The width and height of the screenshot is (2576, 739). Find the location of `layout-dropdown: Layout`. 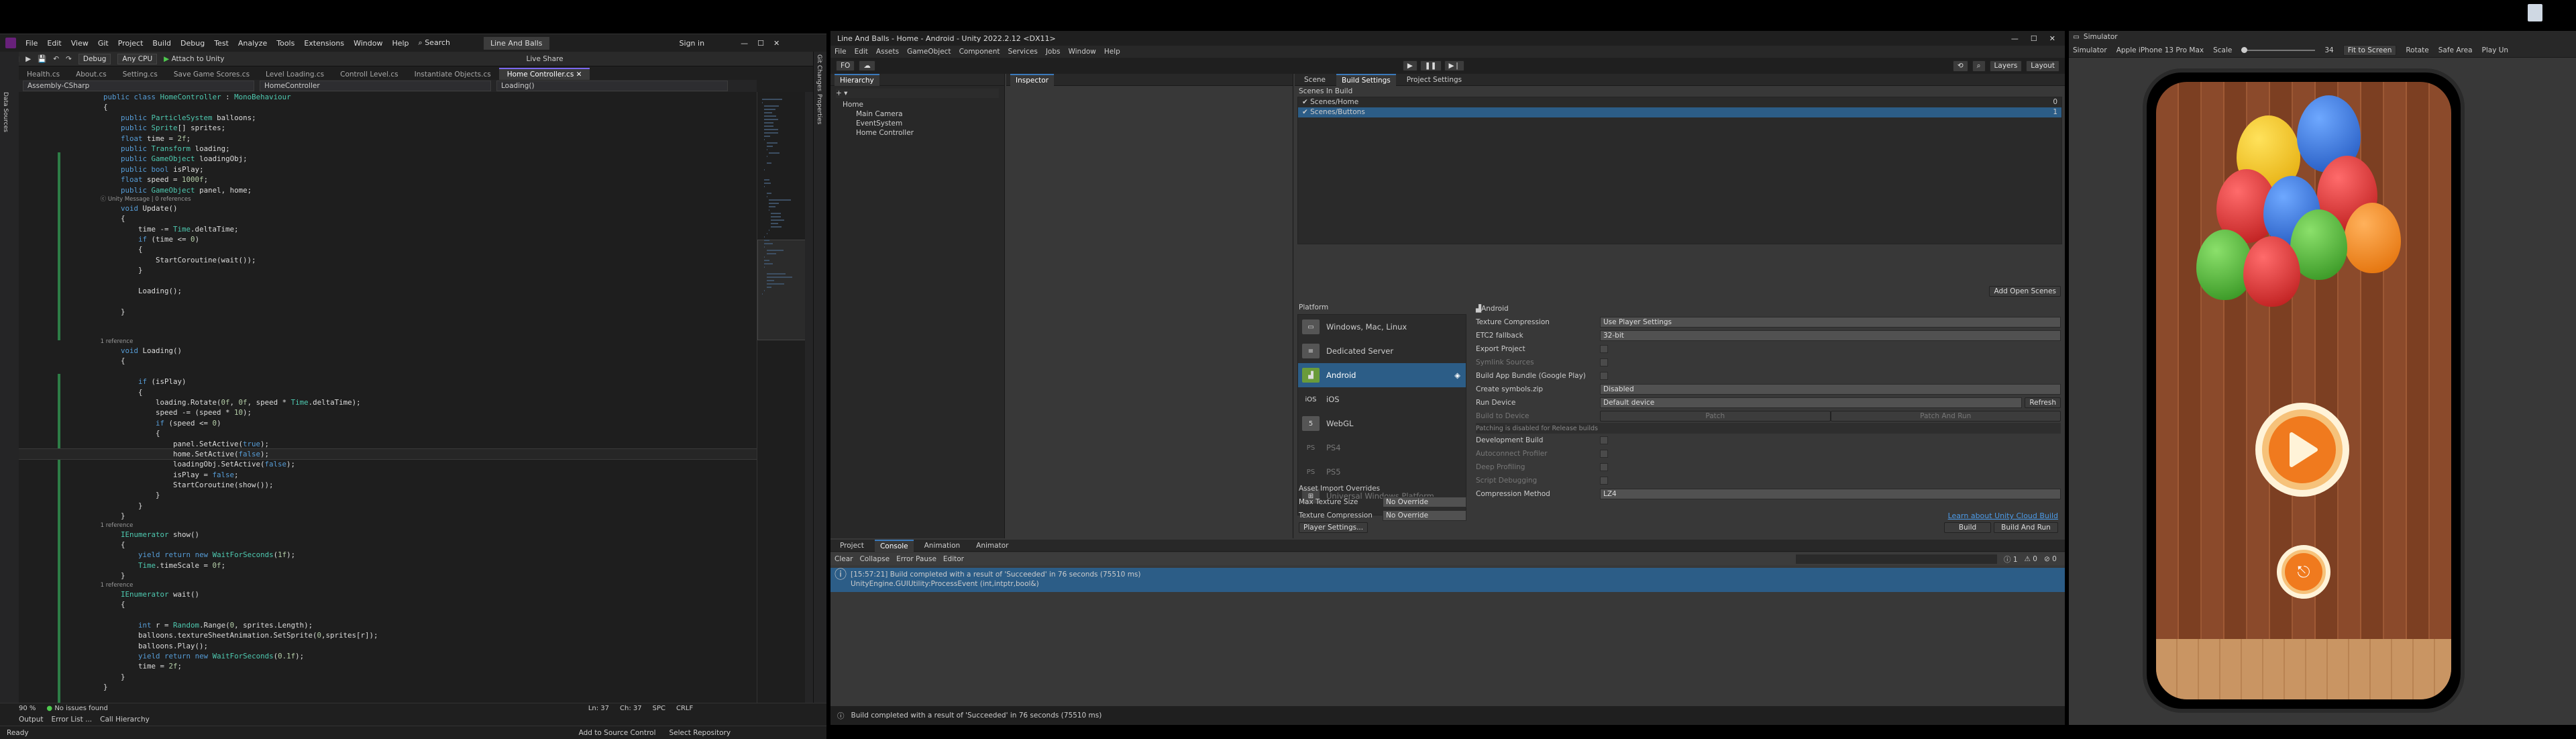

layout-dropdown: Layout is located at coordinates (2042, 66).